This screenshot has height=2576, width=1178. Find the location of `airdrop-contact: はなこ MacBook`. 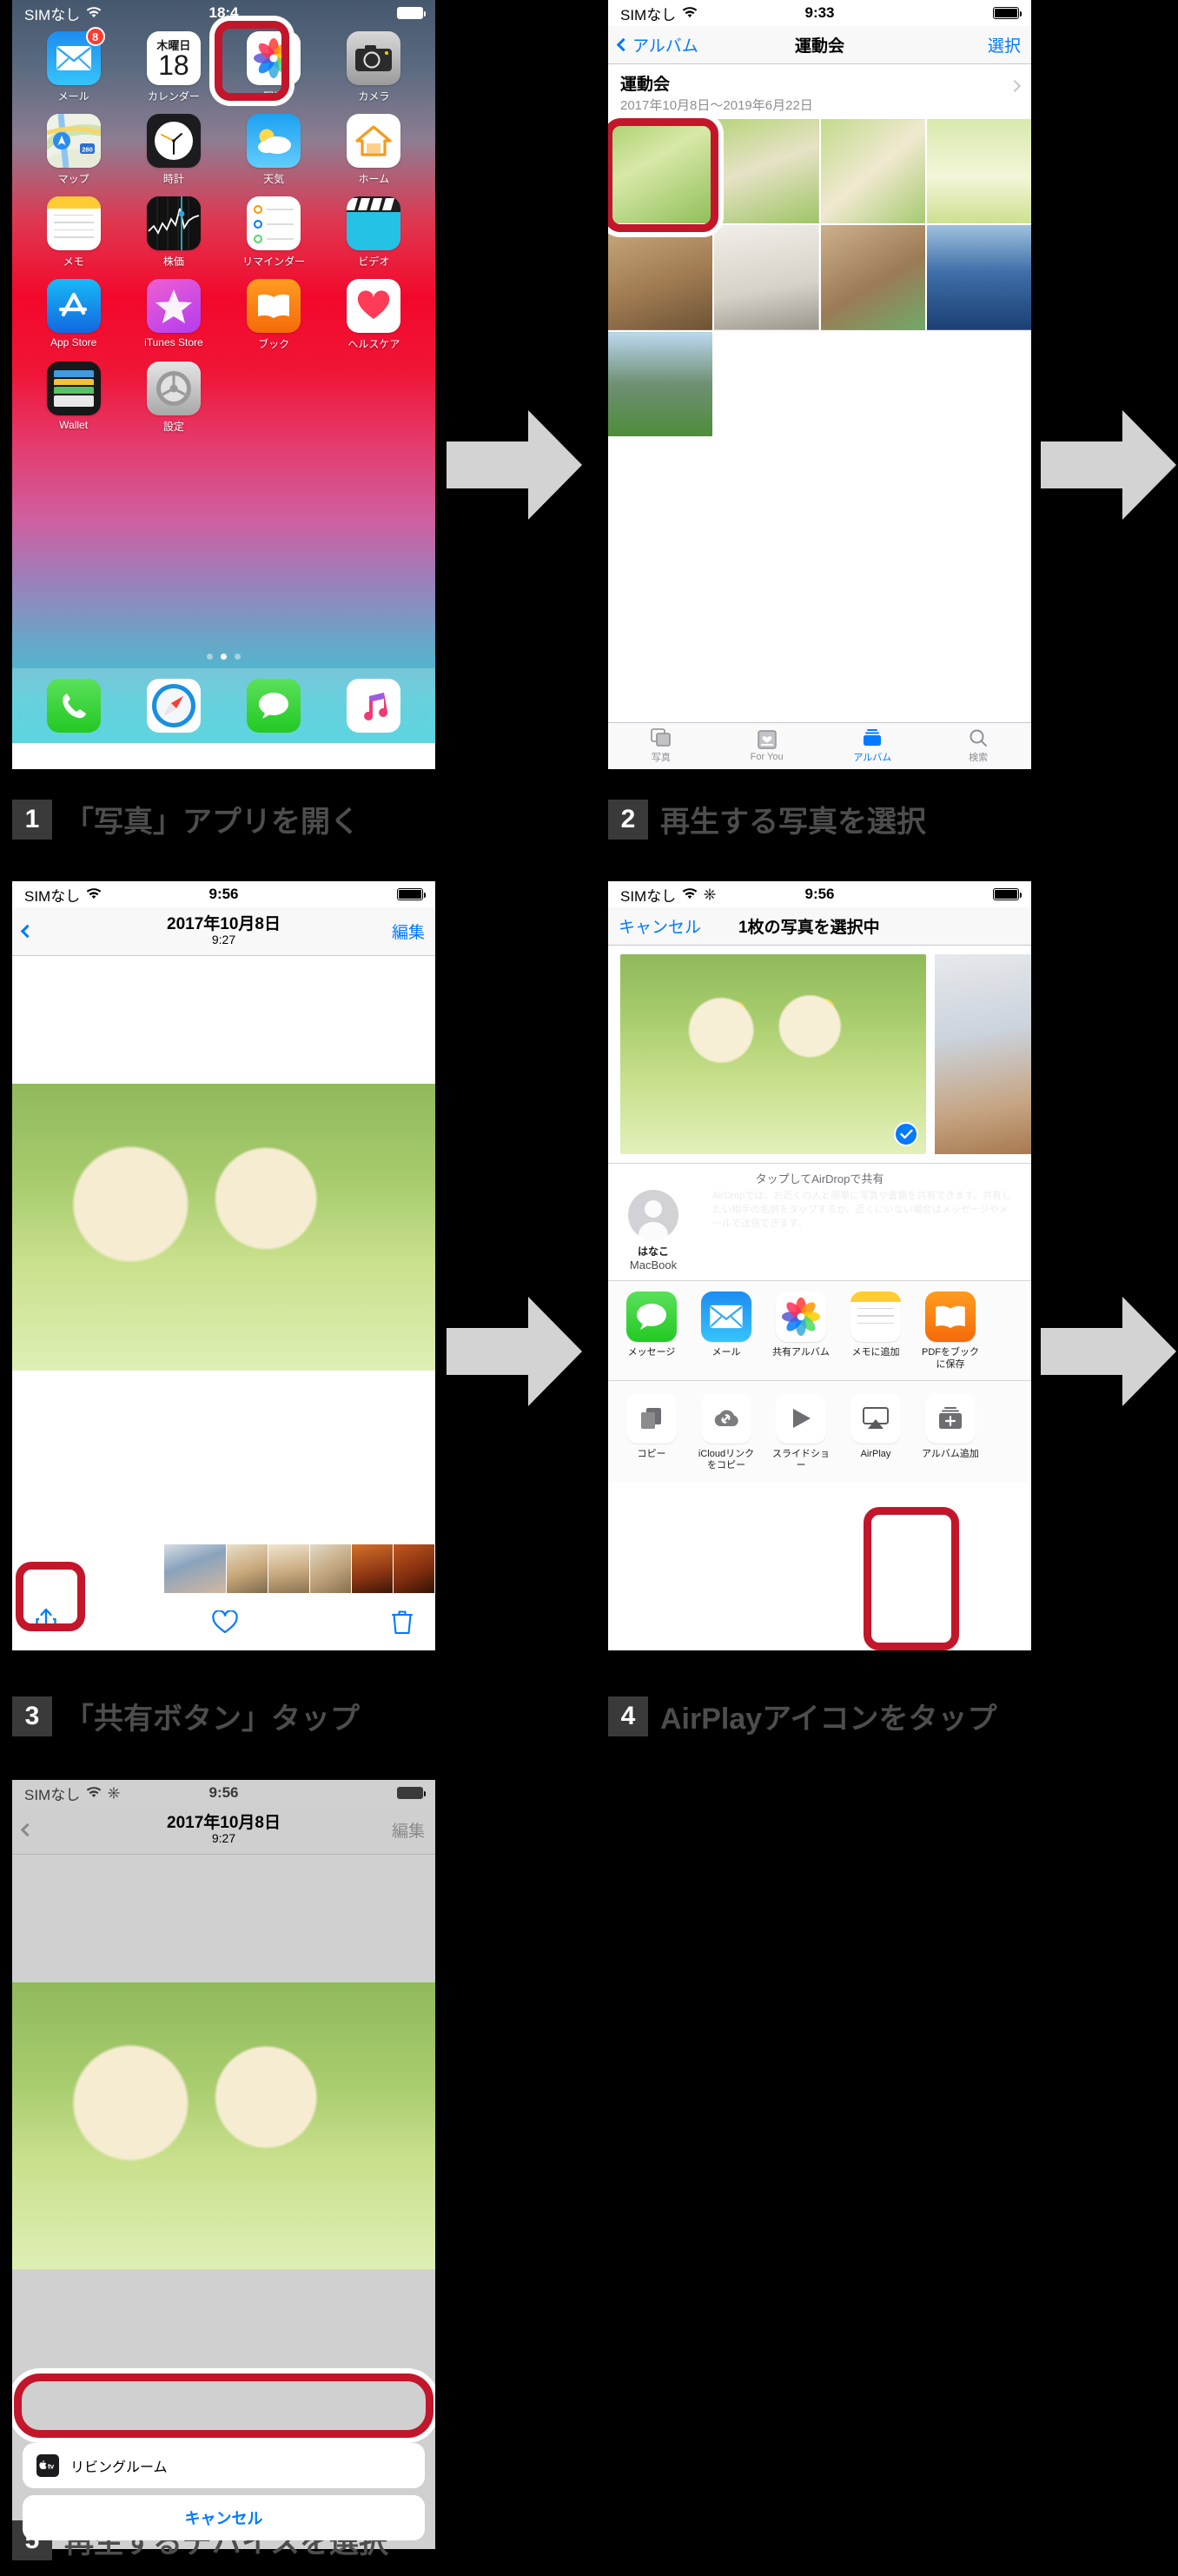

airdrop-contact: はなこ MacBook is located at coordinates (653, 1230).